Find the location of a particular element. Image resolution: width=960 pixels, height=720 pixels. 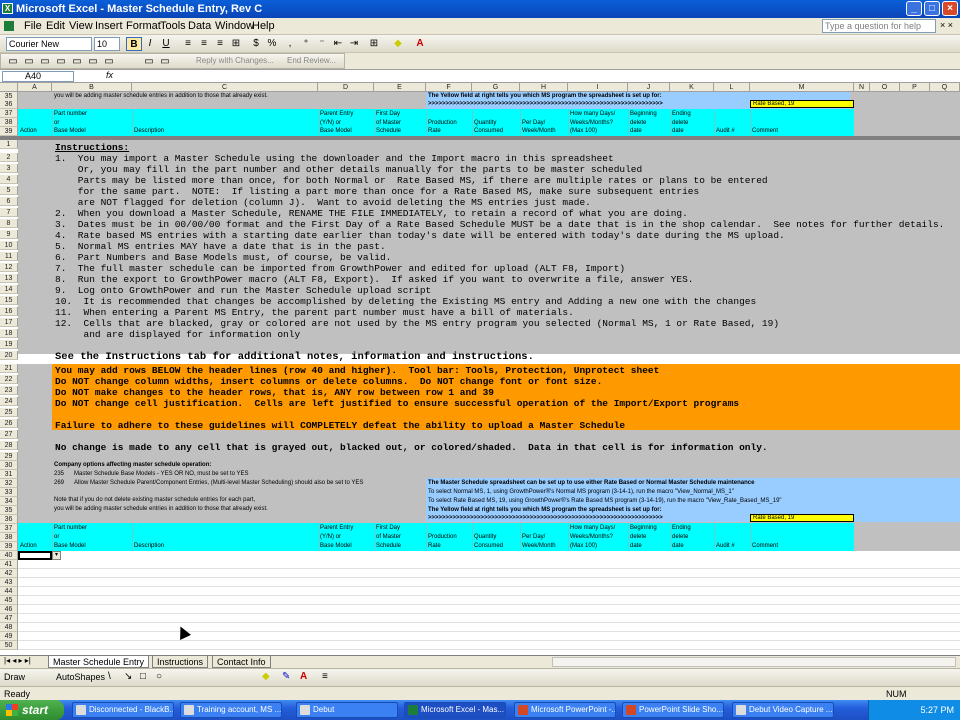

merge-center-icon: ⊞ is located at coordinates (236, 44).